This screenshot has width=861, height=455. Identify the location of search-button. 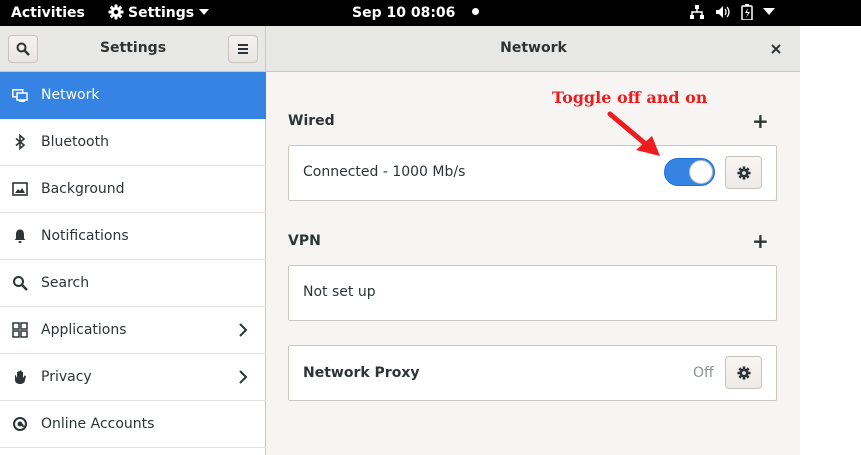
(23, 49).